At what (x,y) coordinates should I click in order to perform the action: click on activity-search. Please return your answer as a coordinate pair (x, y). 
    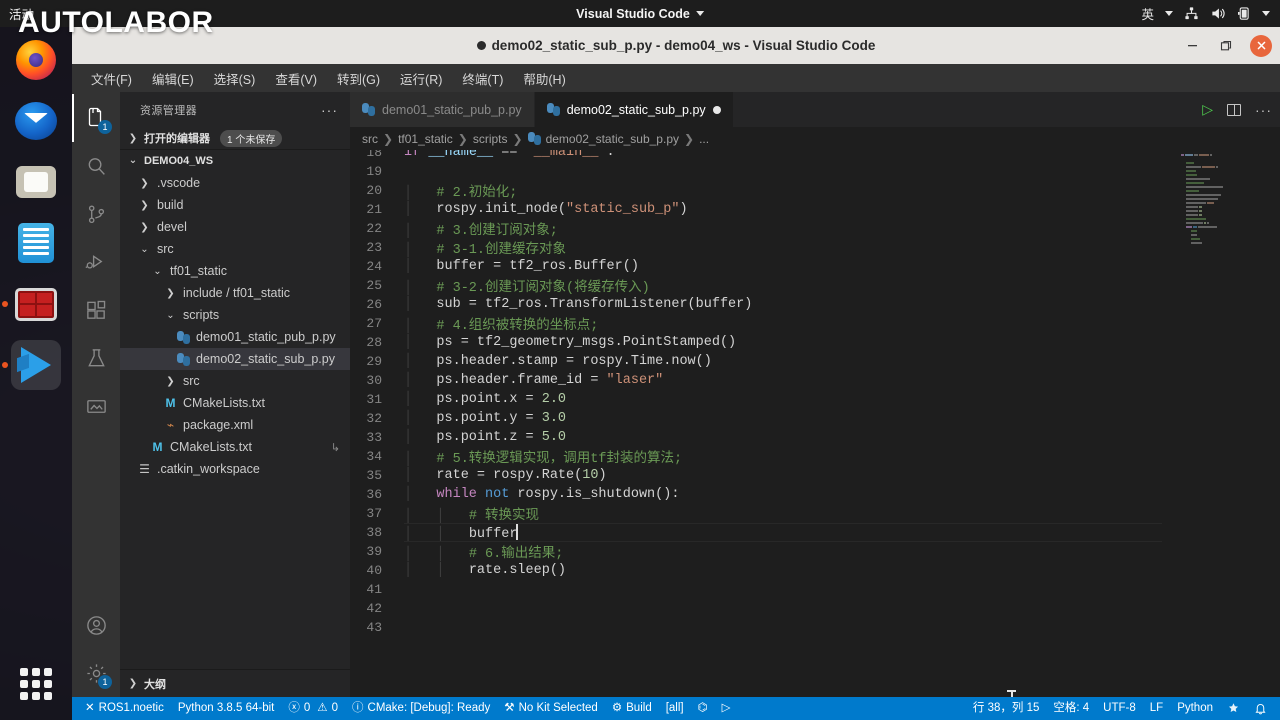
    Looking at the image, I should click on (96, 166).